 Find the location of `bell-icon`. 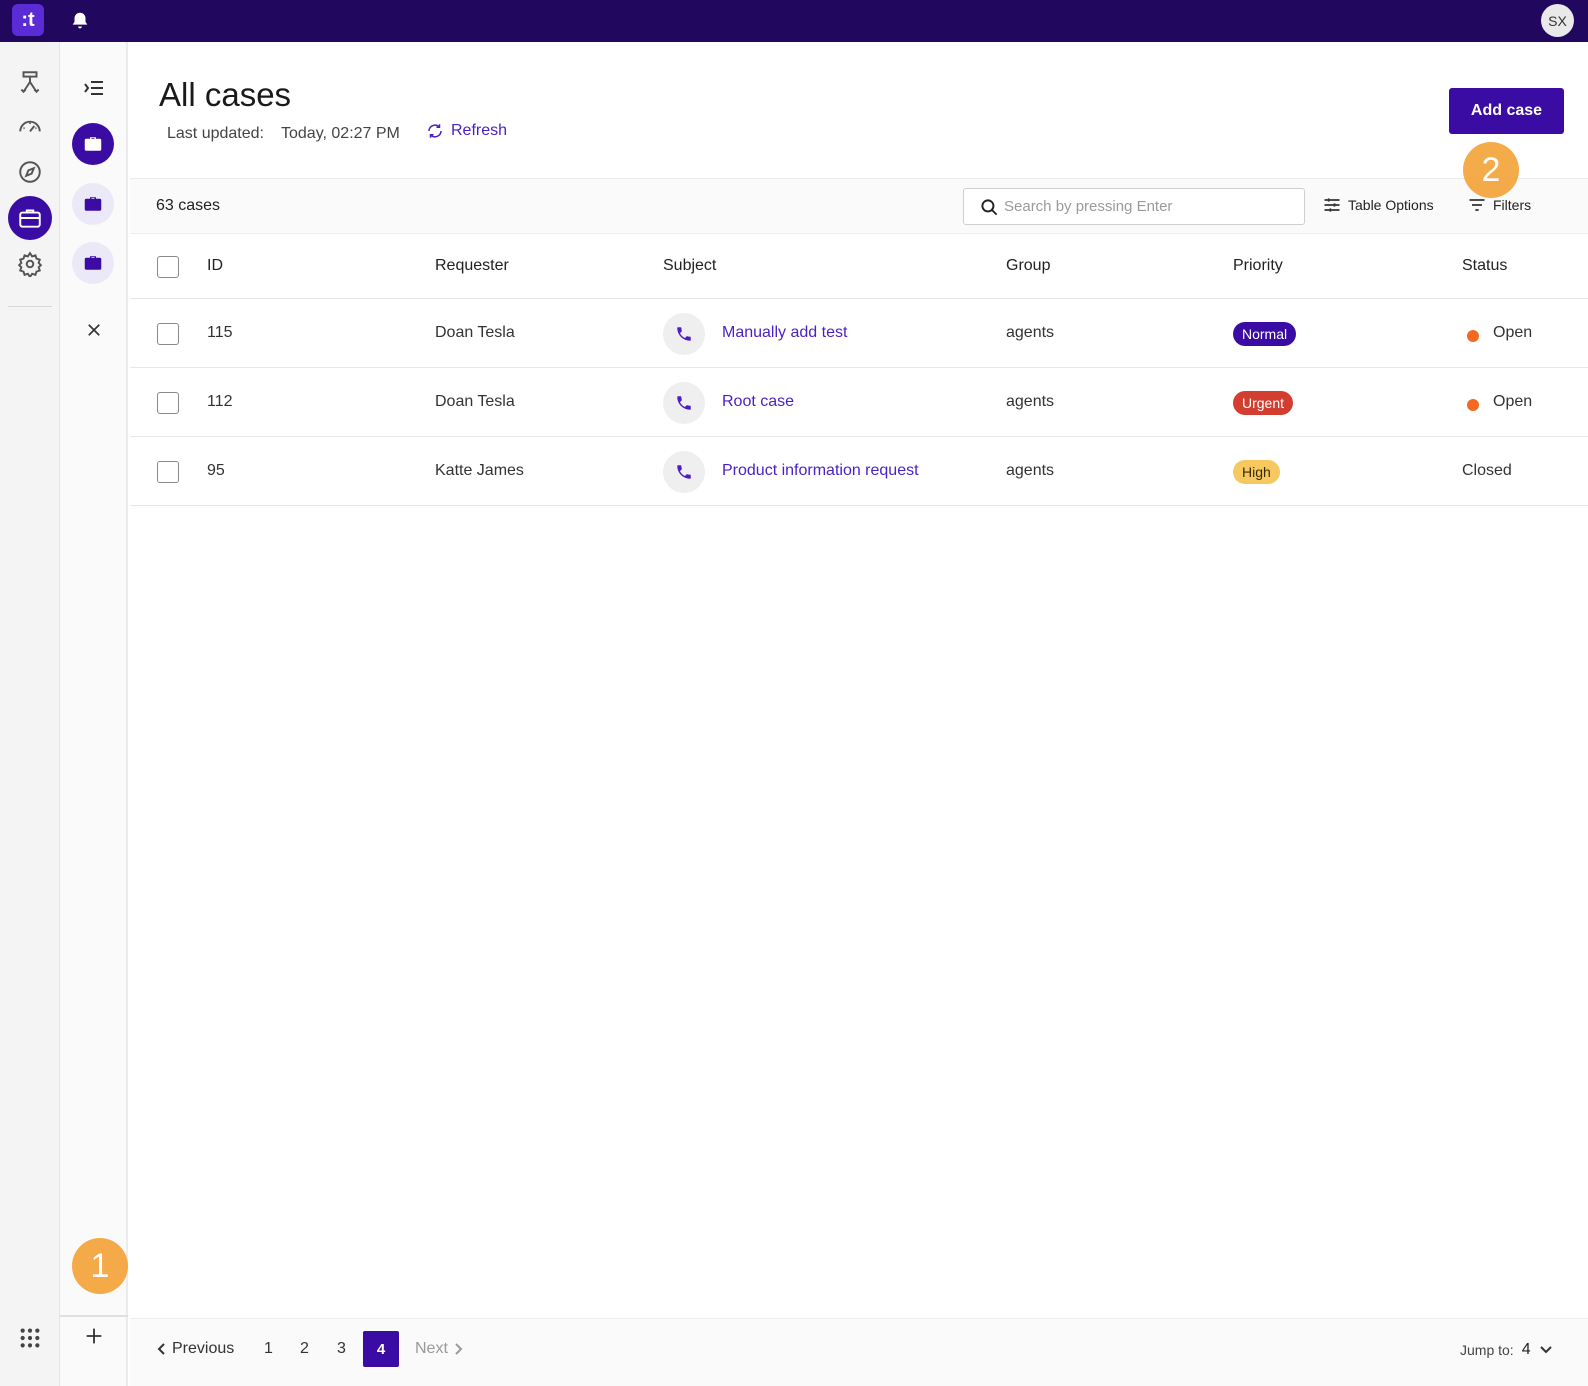

bell-icon is located at coordinates (80, 21).